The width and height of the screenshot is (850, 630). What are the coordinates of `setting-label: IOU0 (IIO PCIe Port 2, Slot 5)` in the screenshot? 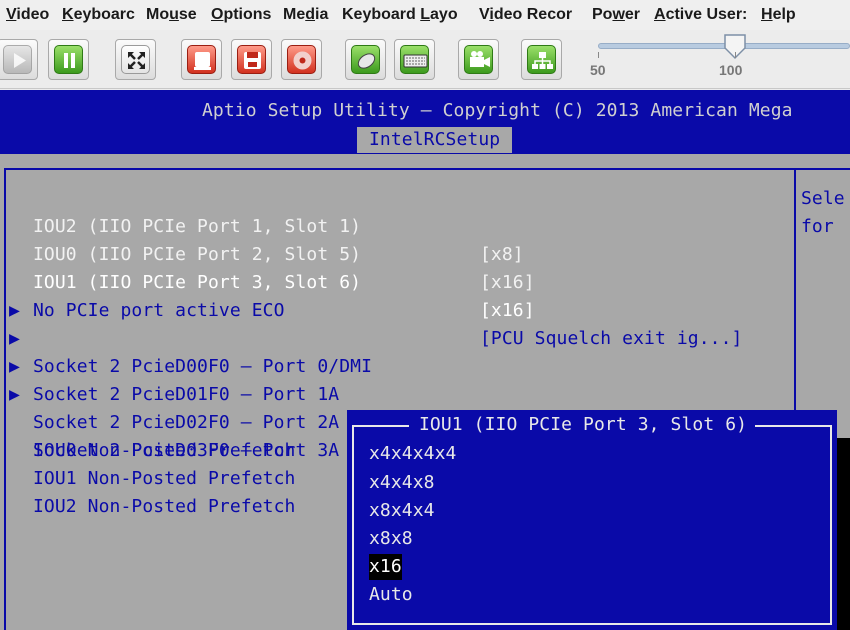 It's located at (197, 254).